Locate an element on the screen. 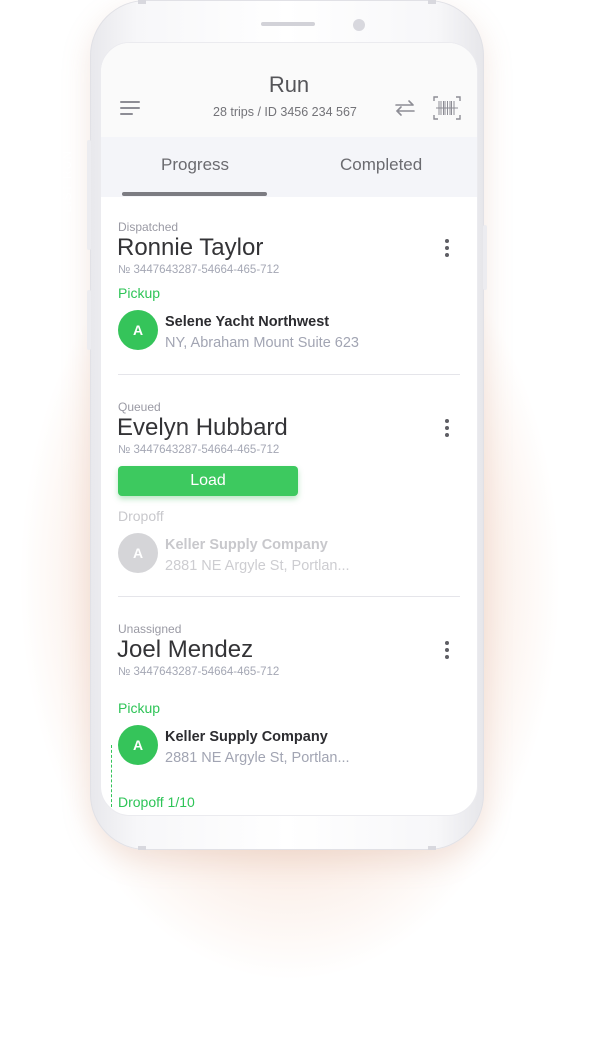 The height and width of the screenshot is (1050, 596). active-tab-indicator is located at coordinates (194, 194).